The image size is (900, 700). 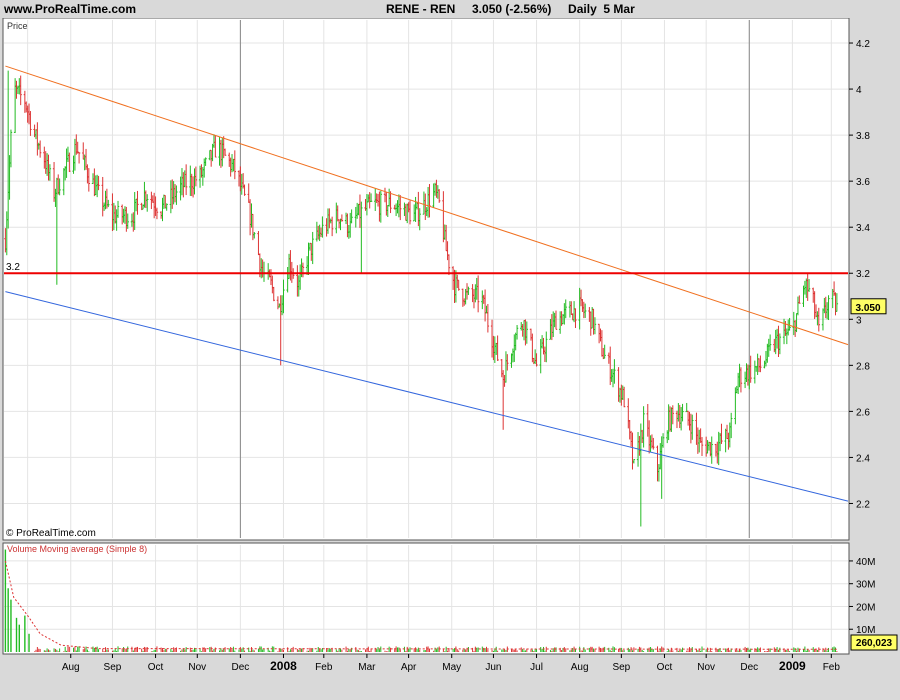 I want to click on price-tick-label: 3.8, so click(x=863, y=136).